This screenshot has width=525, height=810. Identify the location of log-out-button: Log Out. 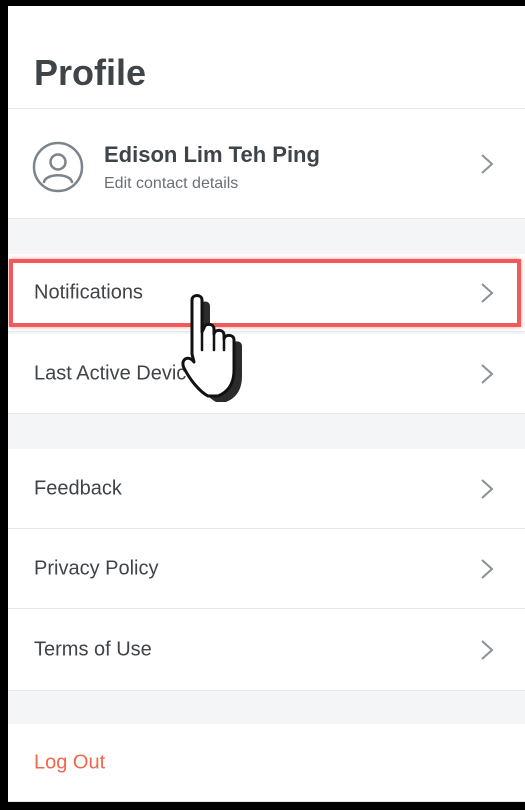
(266, 763).